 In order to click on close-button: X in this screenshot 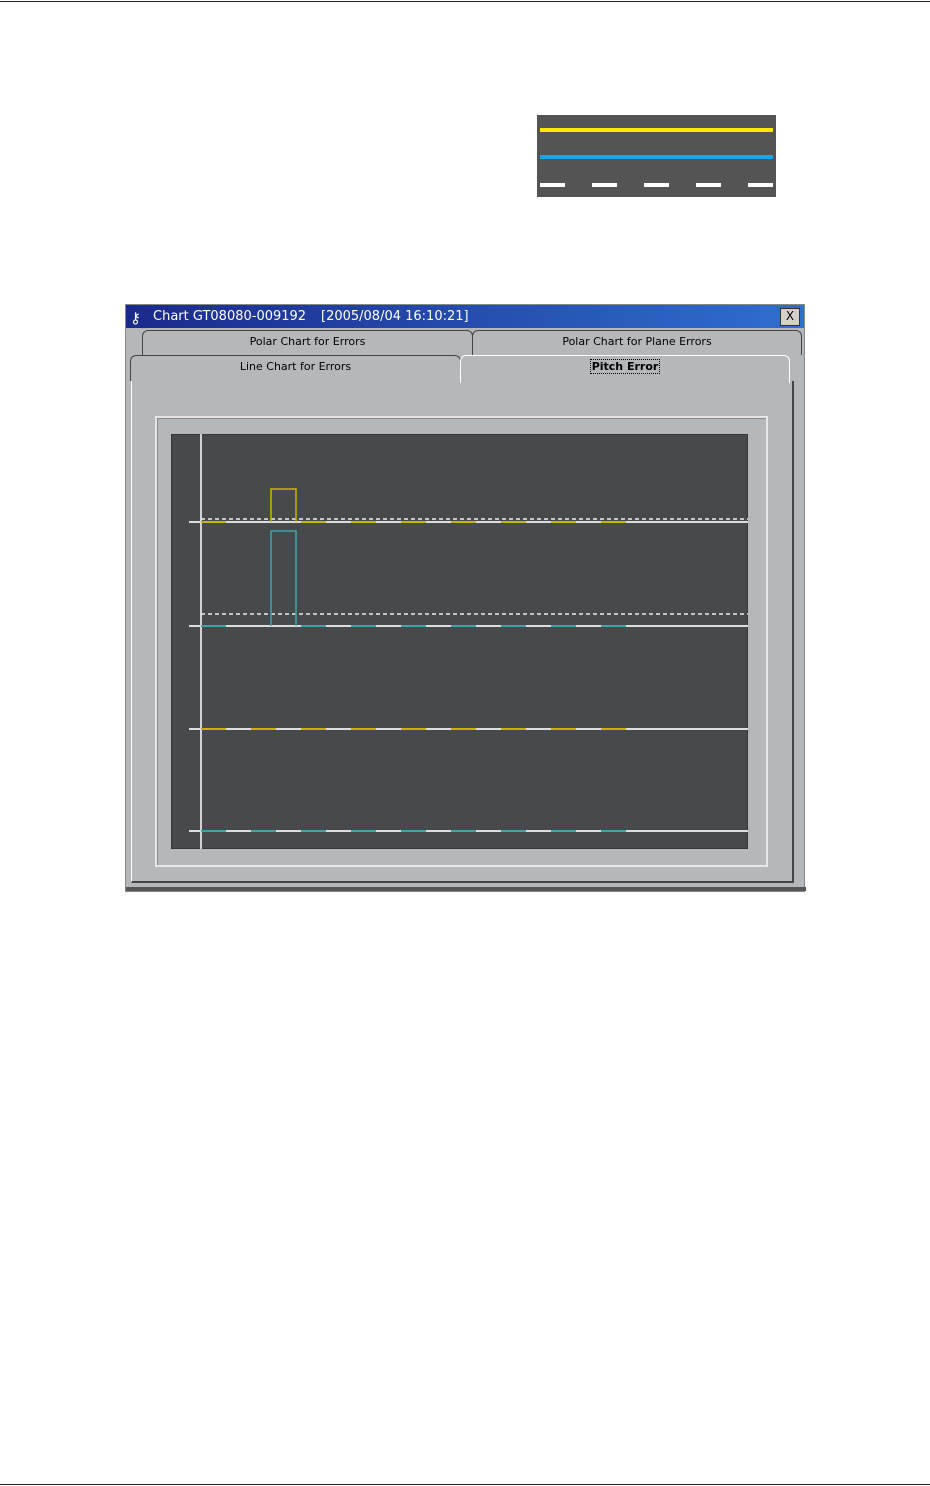, I will do `click(790, 317)`.